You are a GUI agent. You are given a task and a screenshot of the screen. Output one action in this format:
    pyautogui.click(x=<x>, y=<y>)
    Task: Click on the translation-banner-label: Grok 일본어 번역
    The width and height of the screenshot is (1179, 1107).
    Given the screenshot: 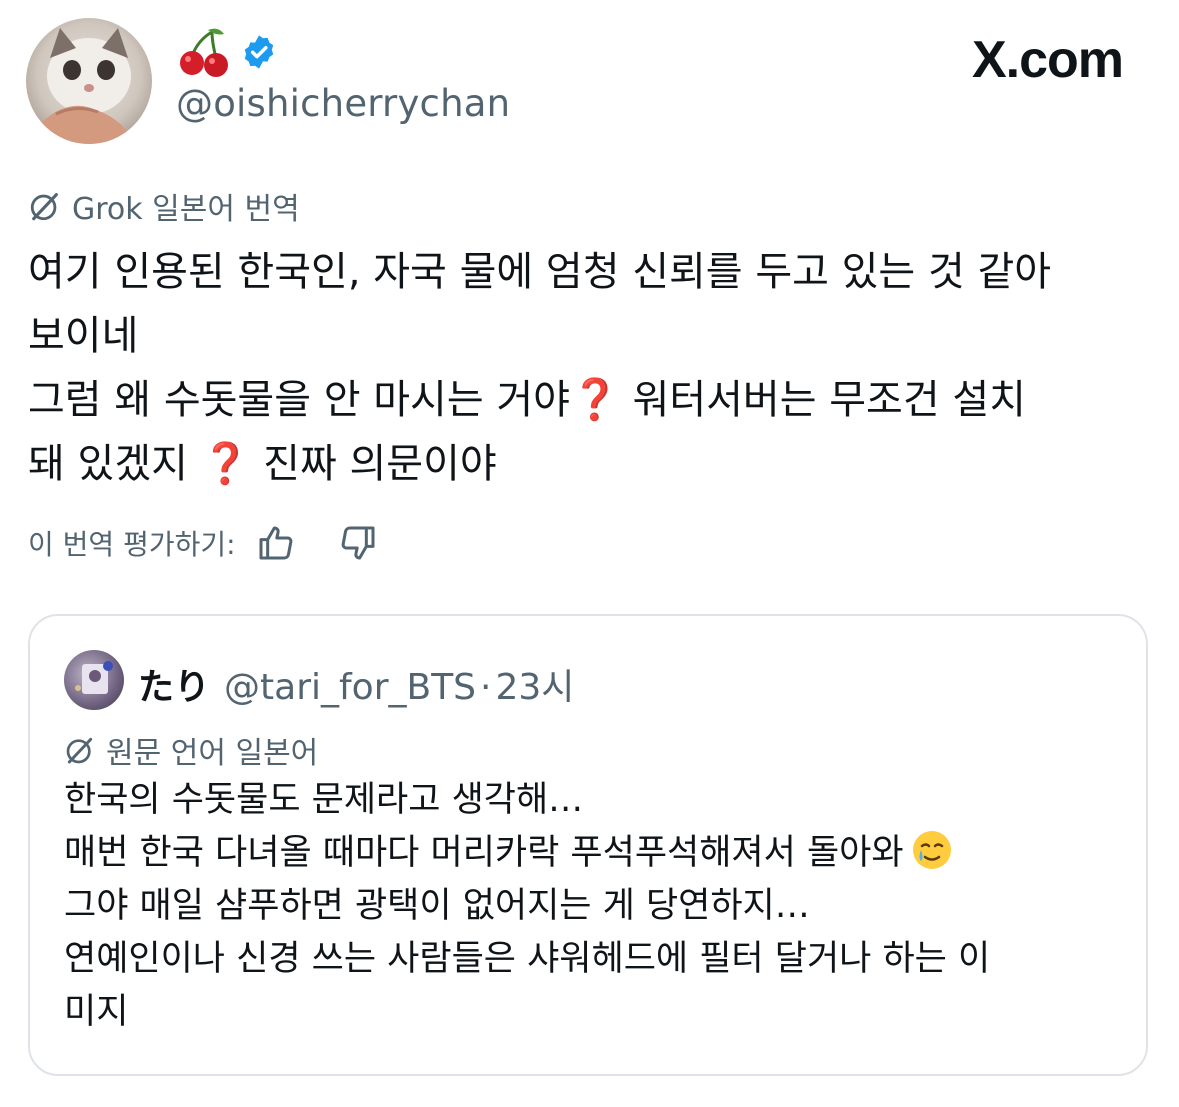 What is the action you would take?
    pyautogui.click(x=186, y=209)
    